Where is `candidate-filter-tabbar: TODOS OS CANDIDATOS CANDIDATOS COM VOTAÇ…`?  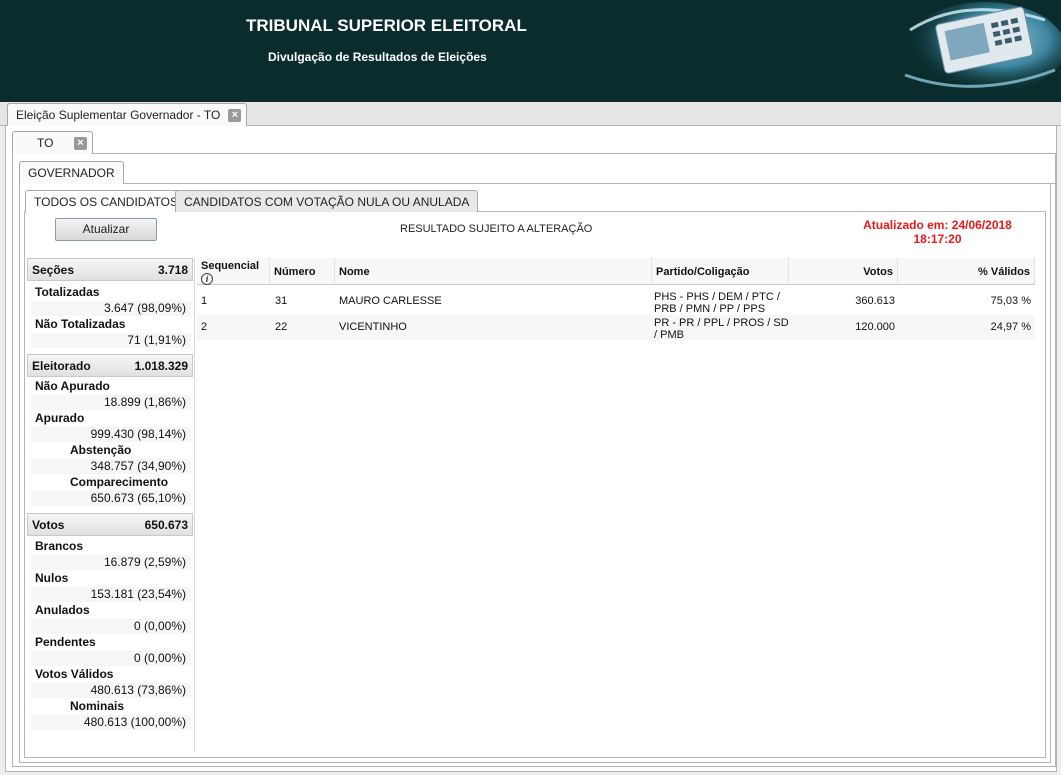
candidate-filter-tabbar: TODOS OS CANDIDATOS CANDIDATOS COM VOTAÇ… is located at coordinates (535, 201).